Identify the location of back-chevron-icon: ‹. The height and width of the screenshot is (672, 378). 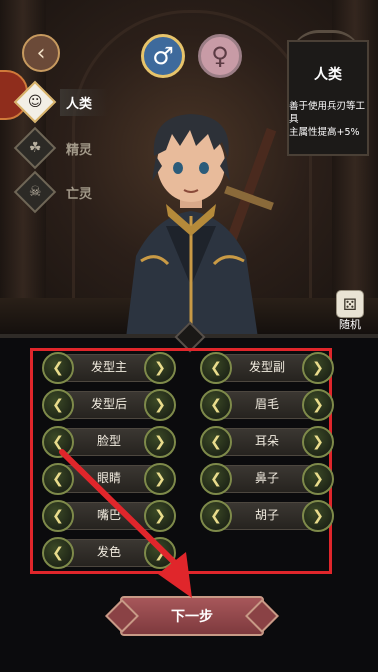
(41, 53).